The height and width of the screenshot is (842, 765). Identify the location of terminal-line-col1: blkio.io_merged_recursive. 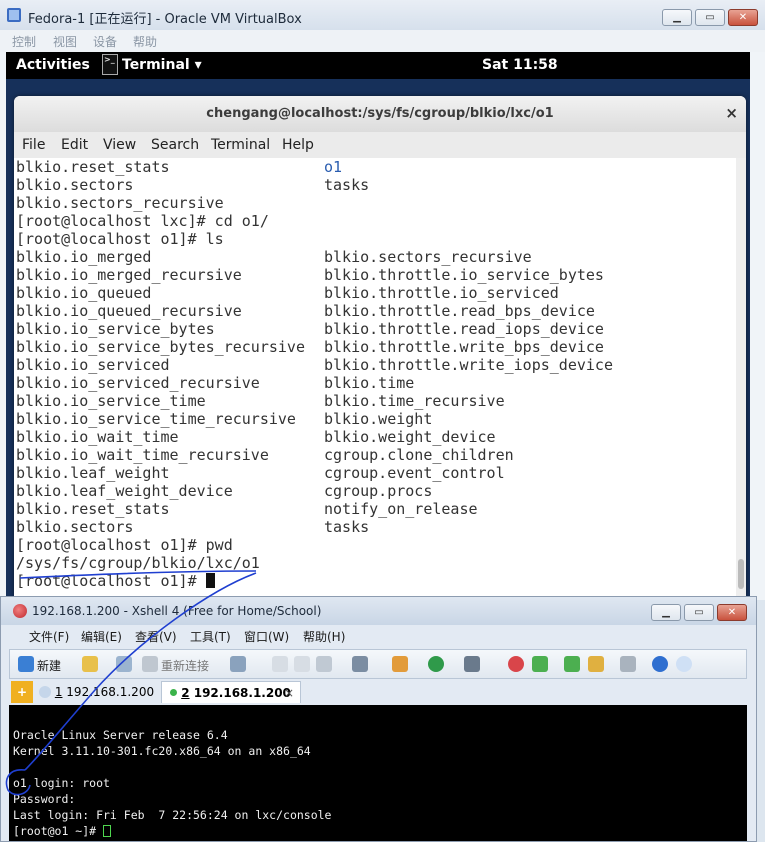
(129, 275).